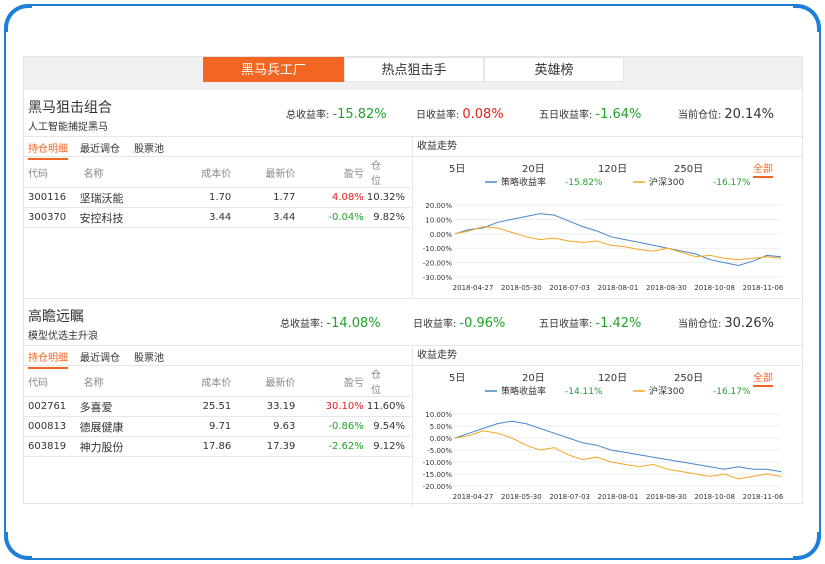 The height and width of the screenshot is (564, 825). Describe the element at coordinates (414, 69) in the screenshot. I see `tab-redian: 热点狙击手` at that location.